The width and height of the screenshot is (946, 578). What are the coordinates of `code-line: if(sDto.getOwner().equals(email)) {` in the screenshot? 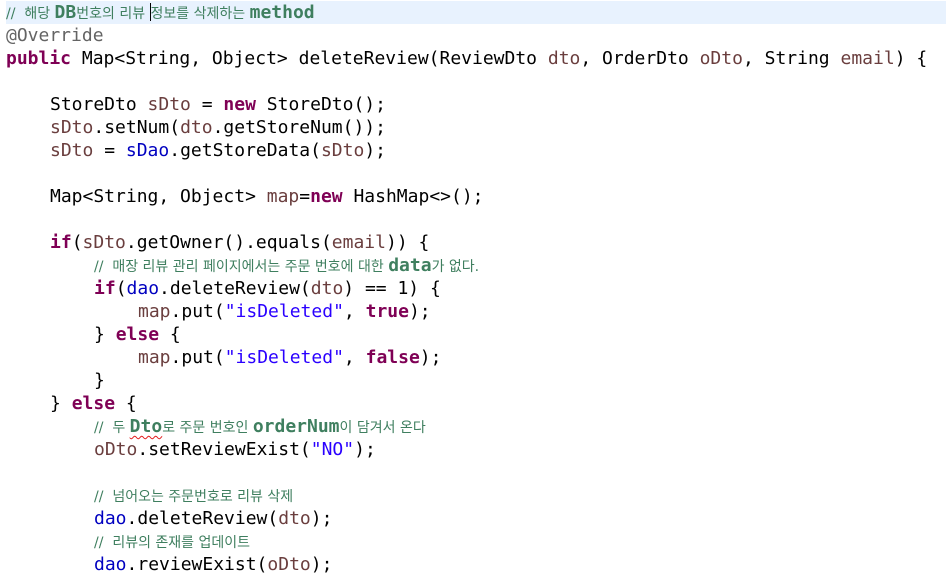 It's located at (476, 242).